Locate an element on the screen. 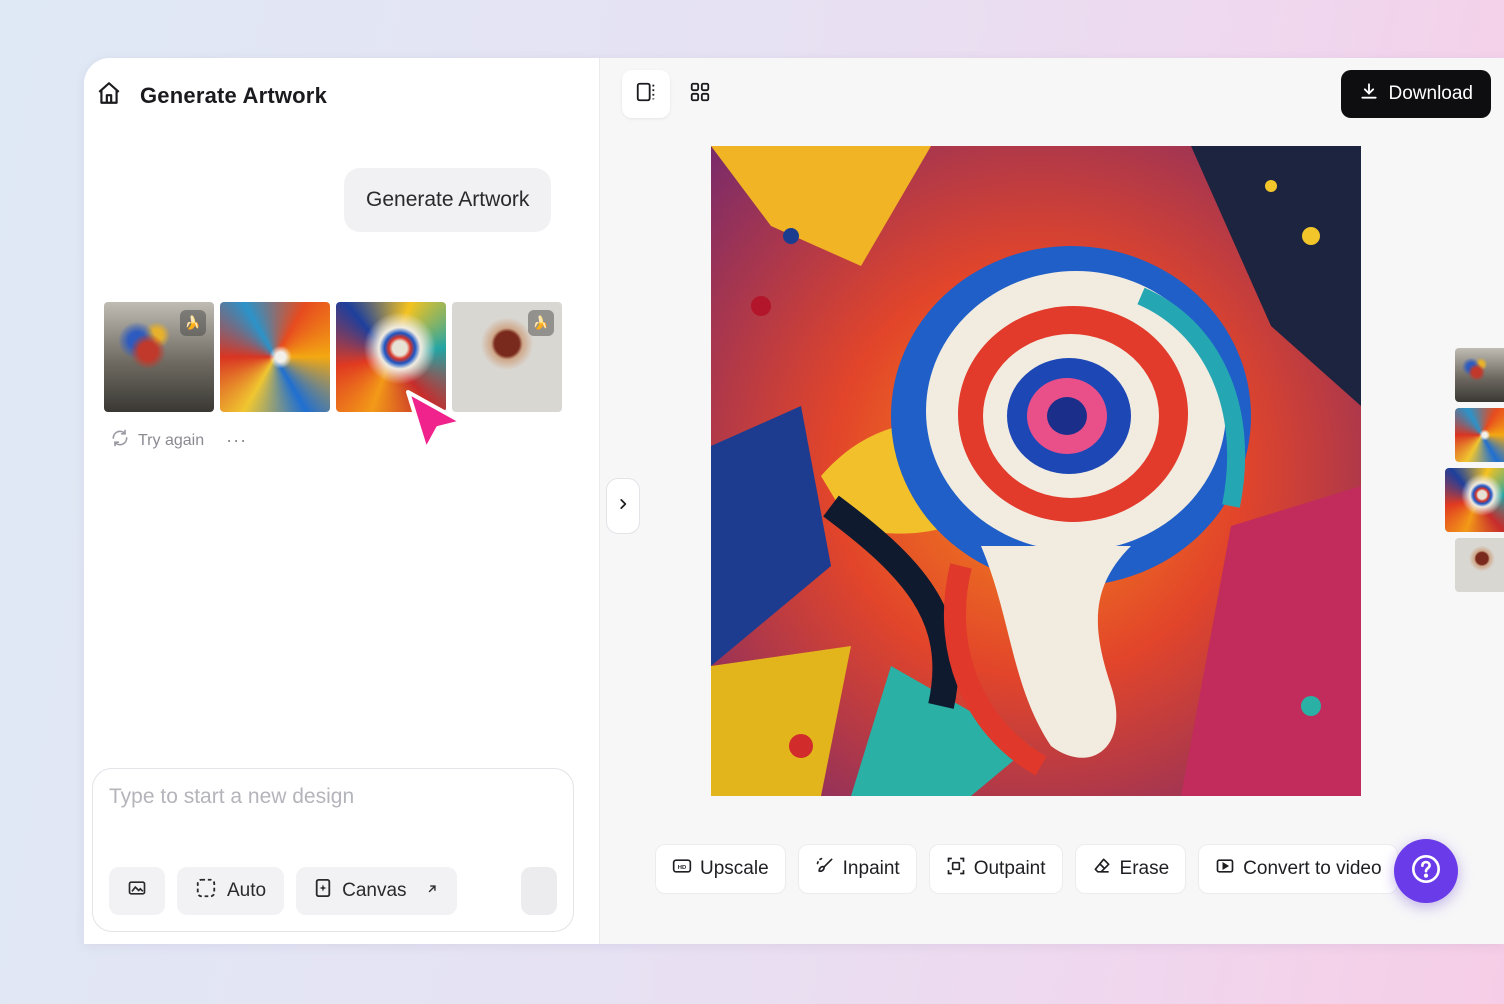 The image size is (1504, 1004). inpaint-label: Inpaint is located at coordinates (871, 868).